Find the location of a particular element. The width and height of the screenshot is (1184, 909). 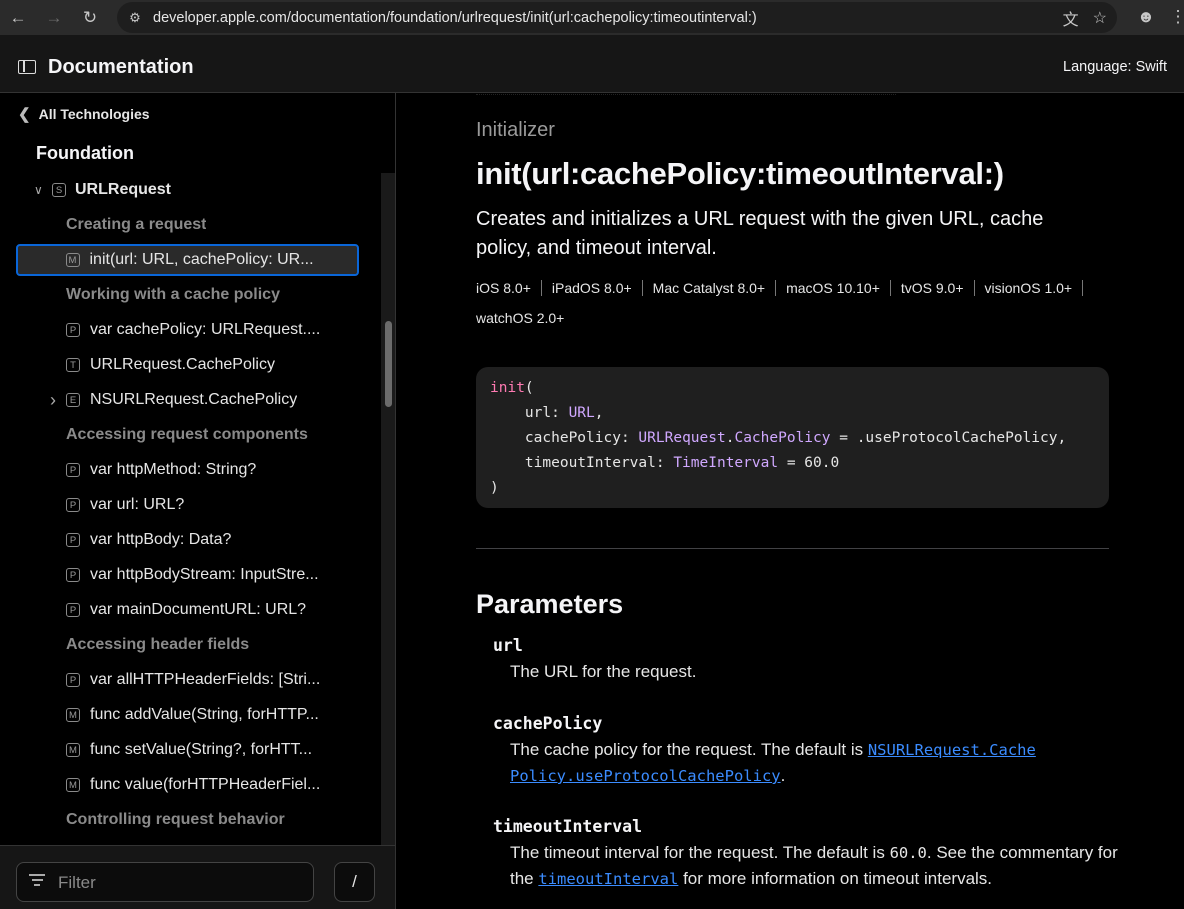

sidebar-item-label: var httpMethod: String? is located at coordinates (173, 470).